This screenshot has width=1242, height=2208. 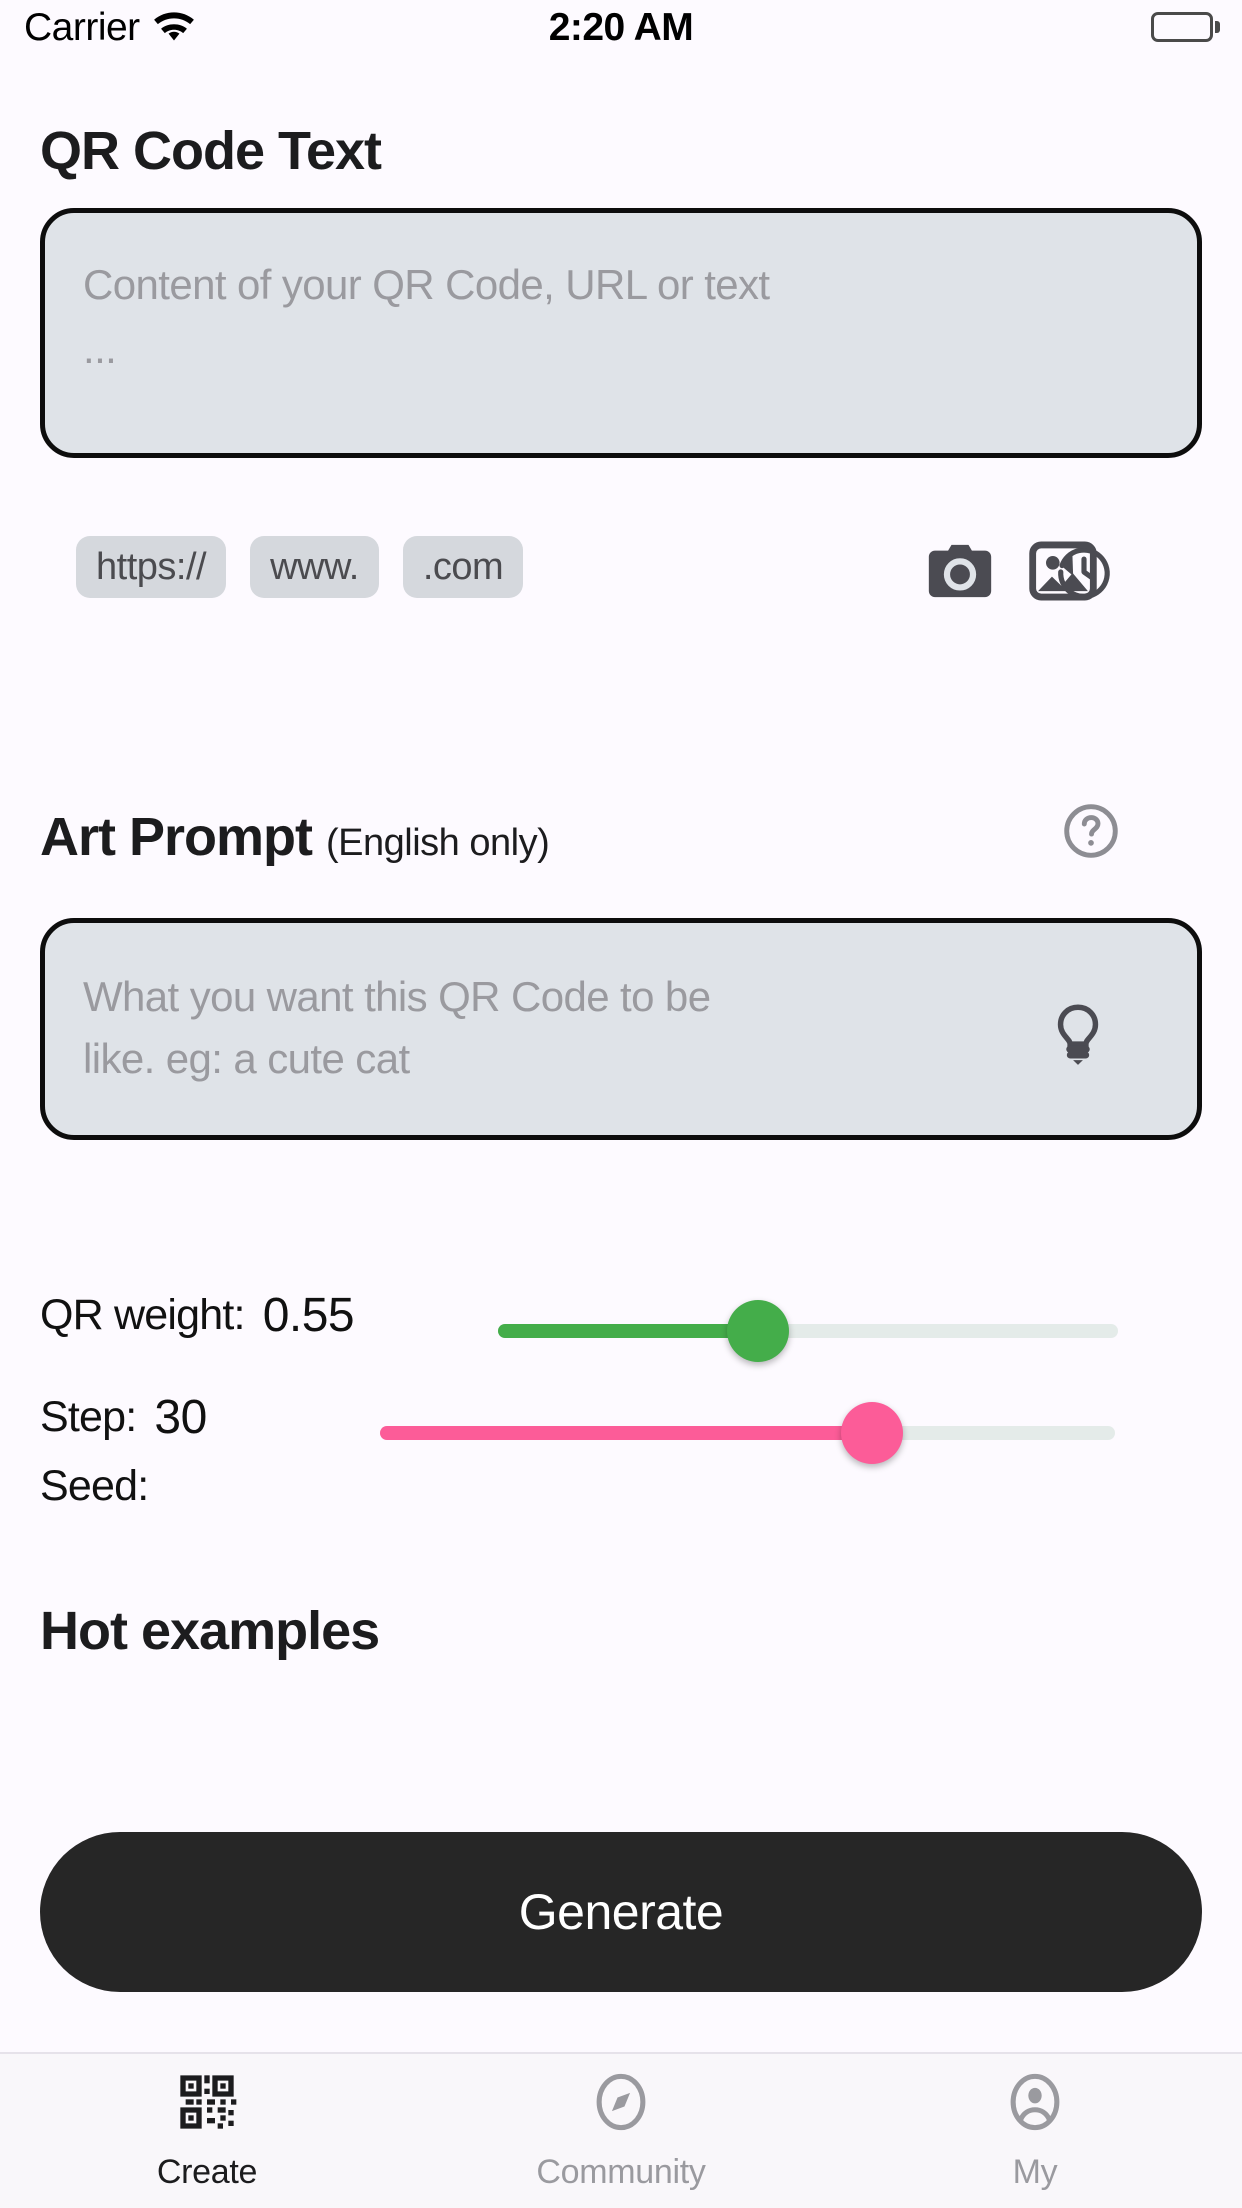 What do you see at coordinates (1078, 1034) in the screenshot?
I see `lightbulb-icon` at bounding box center [1078, 1034].